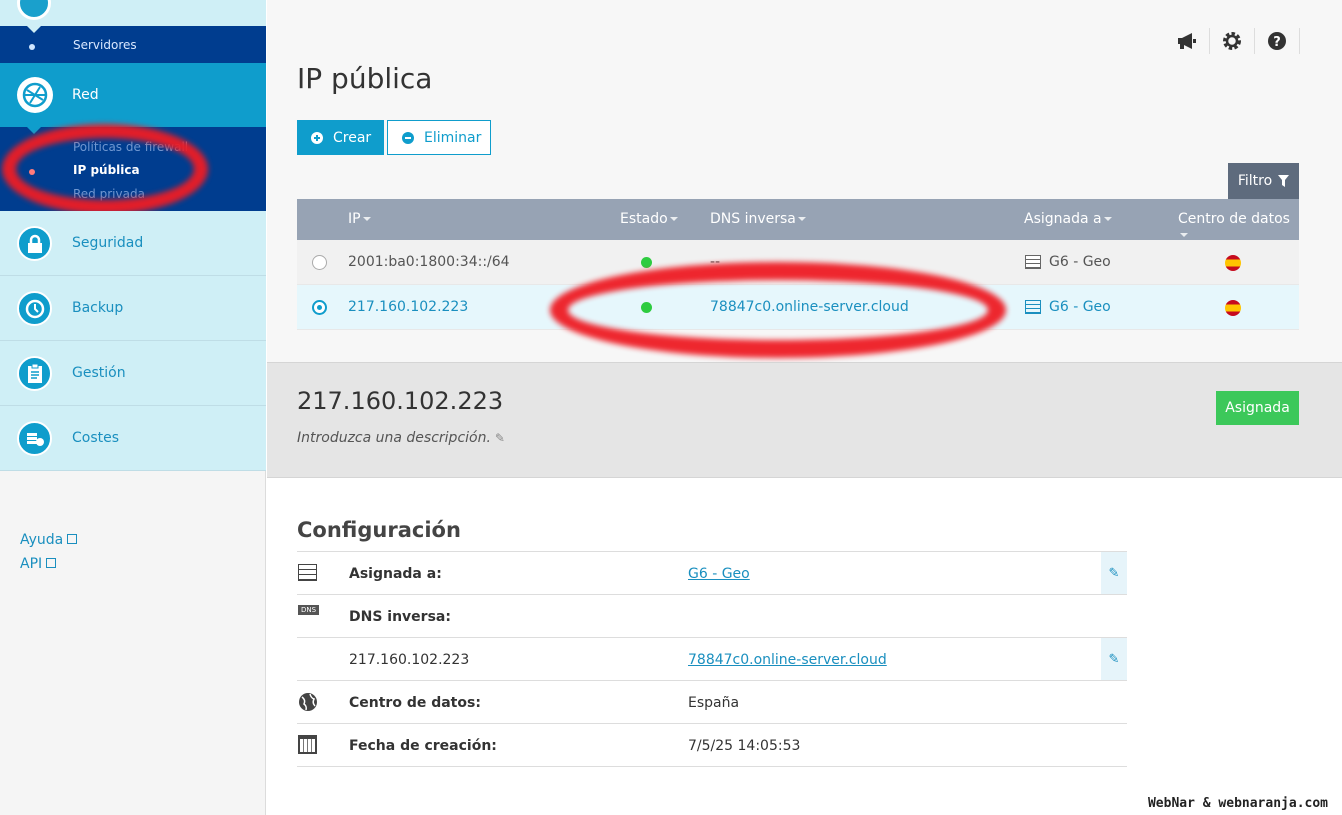 Image resolution: width=1342 pixels, height=815 pixels. What do you see at coordinates (309, 610) in the screenshot?
I see `dns-icon: DNS` at bounding box center [309, 610].